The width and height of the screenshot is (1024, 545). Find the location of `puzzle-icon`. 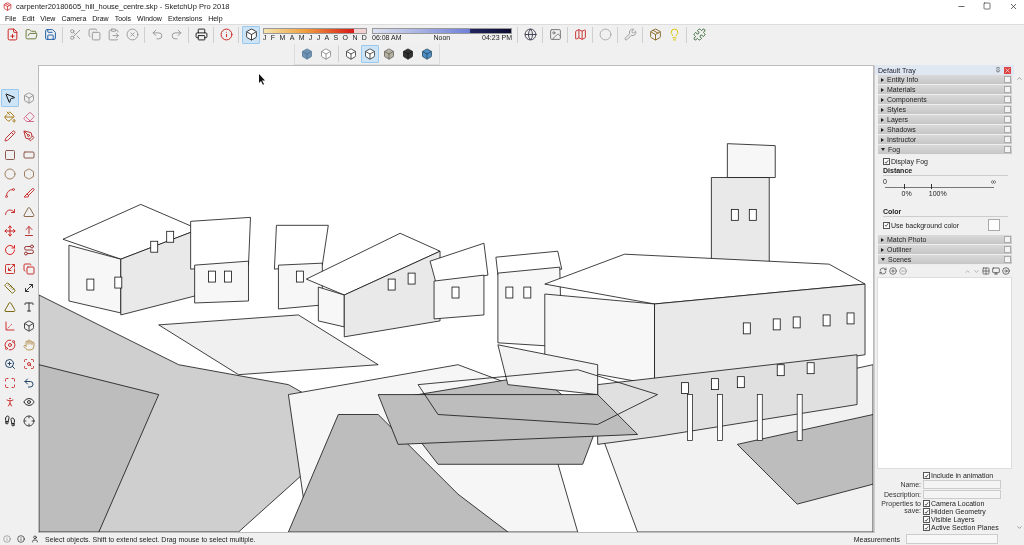

puzzle-icon is located at coordinates (699, 34).